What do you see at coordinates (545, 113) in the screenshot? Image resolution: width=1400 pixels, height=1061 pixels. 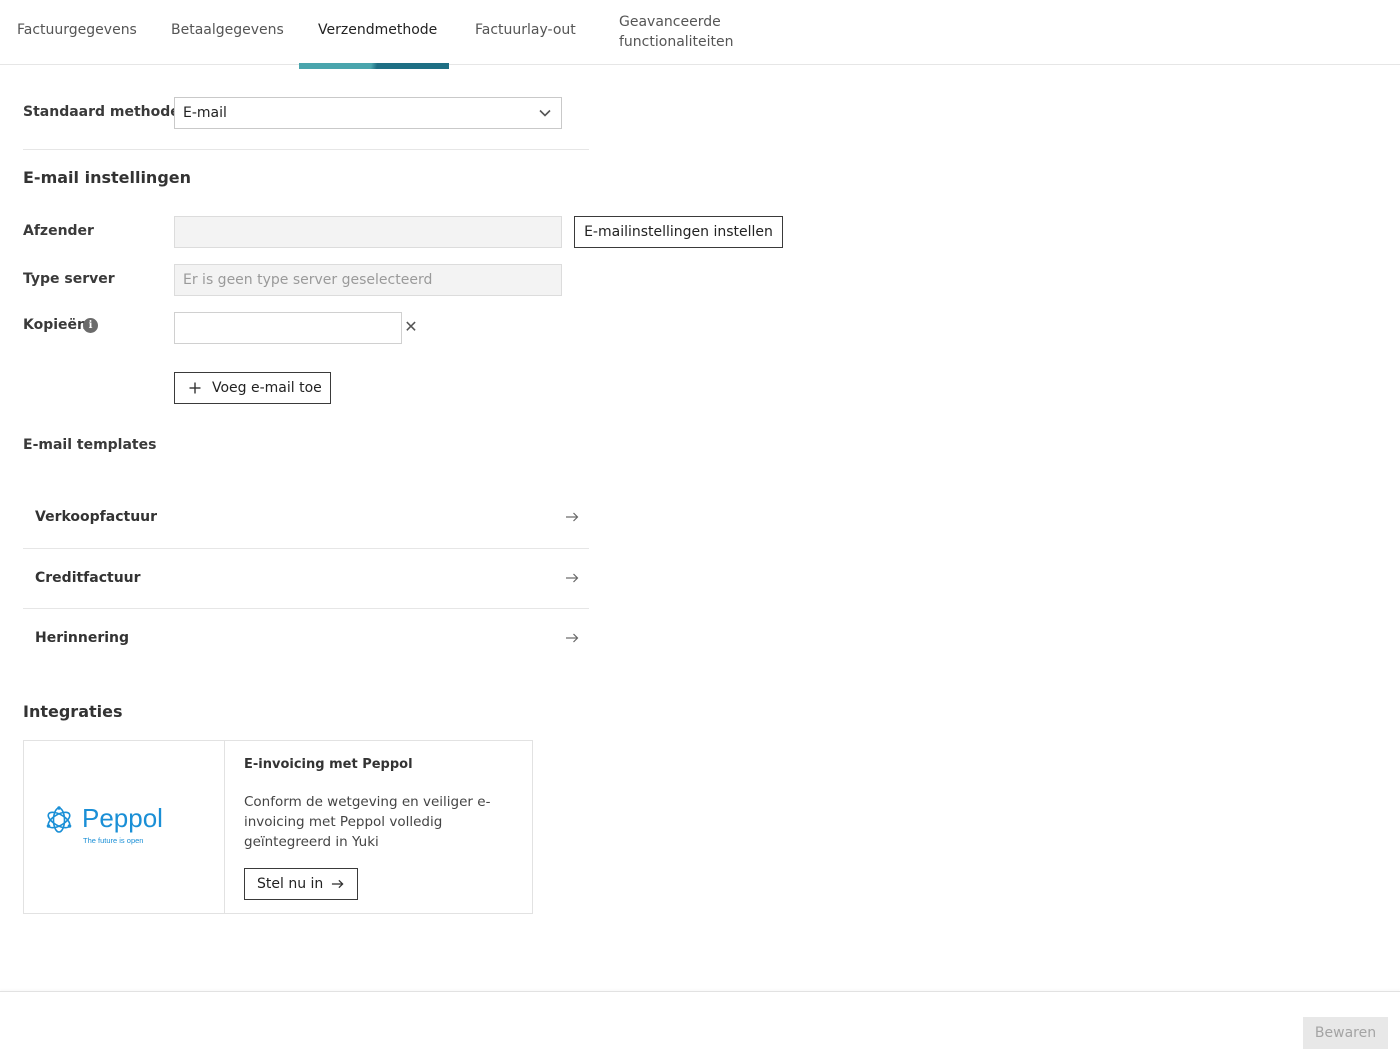 I see `chevron-down-icon` at bounding box center [545, 113].